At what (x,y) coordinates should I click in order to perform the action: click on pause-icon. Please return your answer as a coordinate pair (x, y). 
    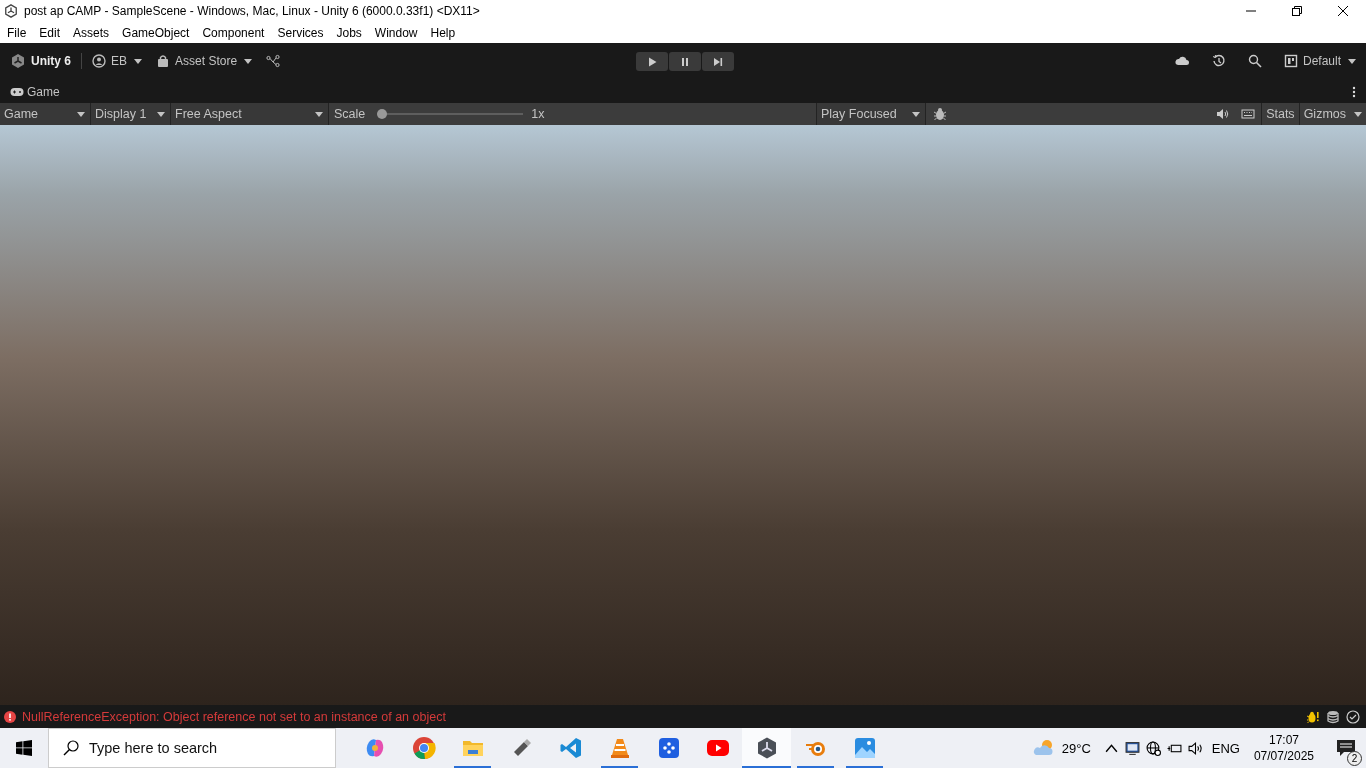
    Looking at the image, I should click on (685, 61).